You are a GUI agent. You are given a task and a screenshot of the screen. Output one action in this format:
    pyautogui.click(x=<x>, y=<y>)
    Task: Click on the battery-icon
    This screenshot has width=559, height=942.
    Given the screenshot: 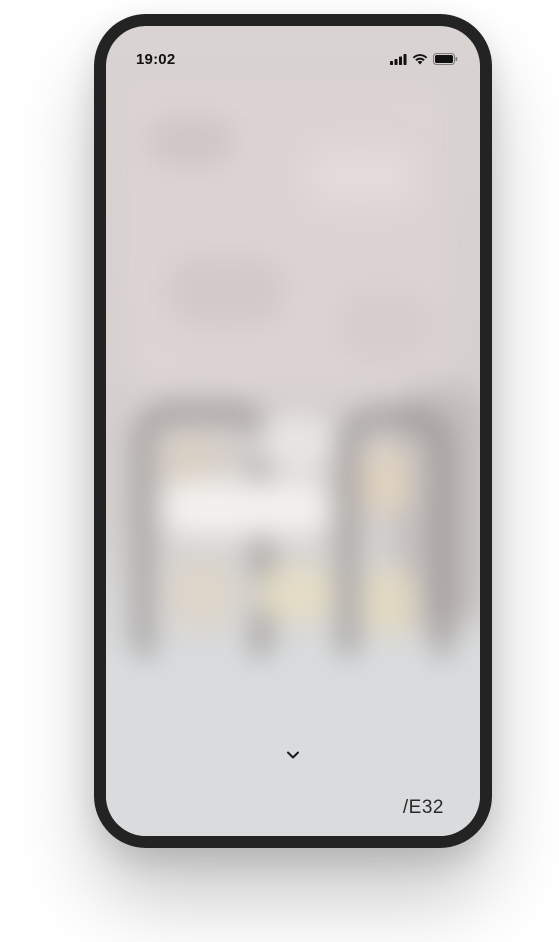 What is the action you would take?
    pyautogui.click(x=445, y=61)
    